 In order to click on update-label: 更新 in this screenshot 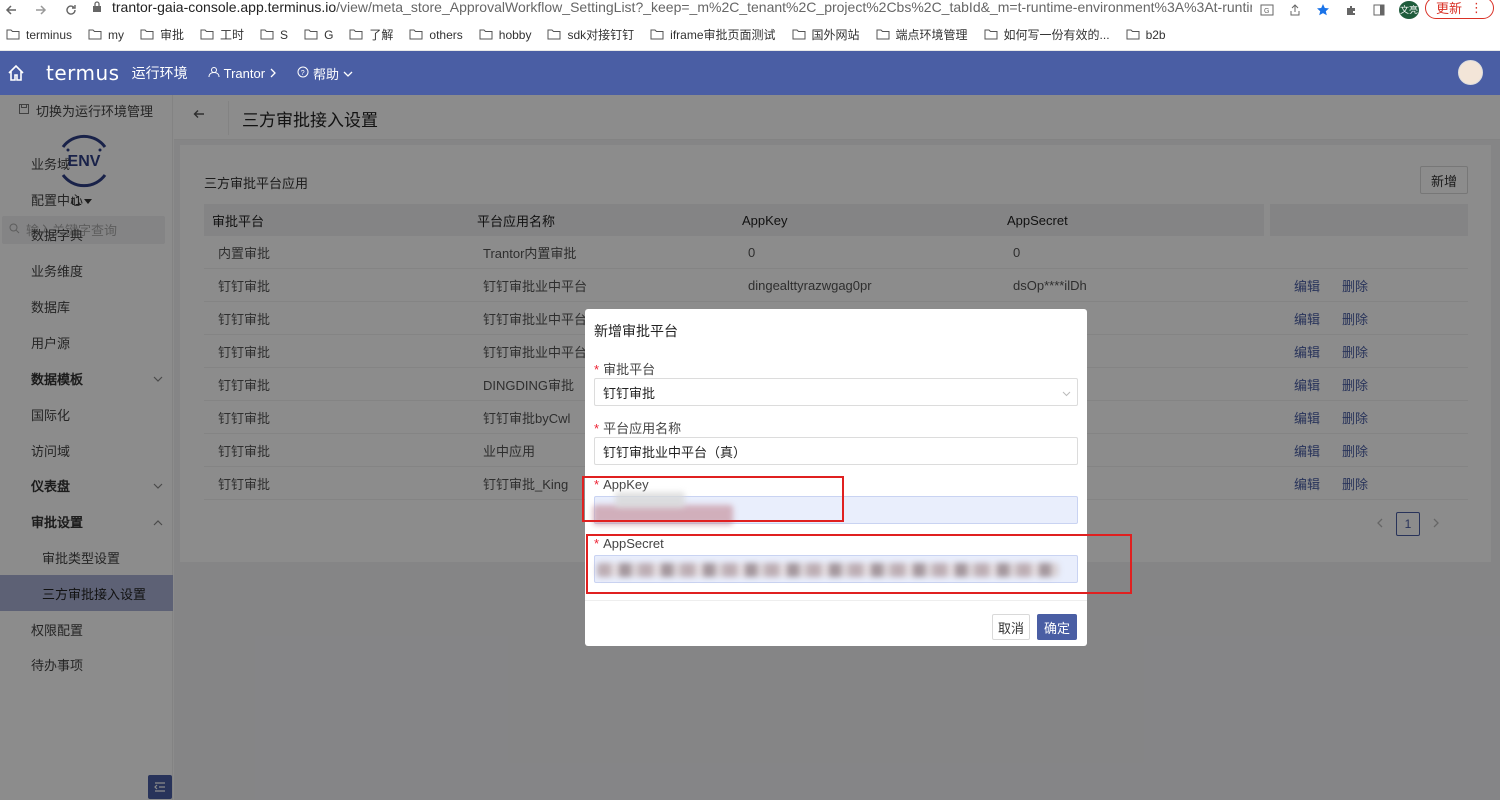, I will do `click(1448, 8)`.